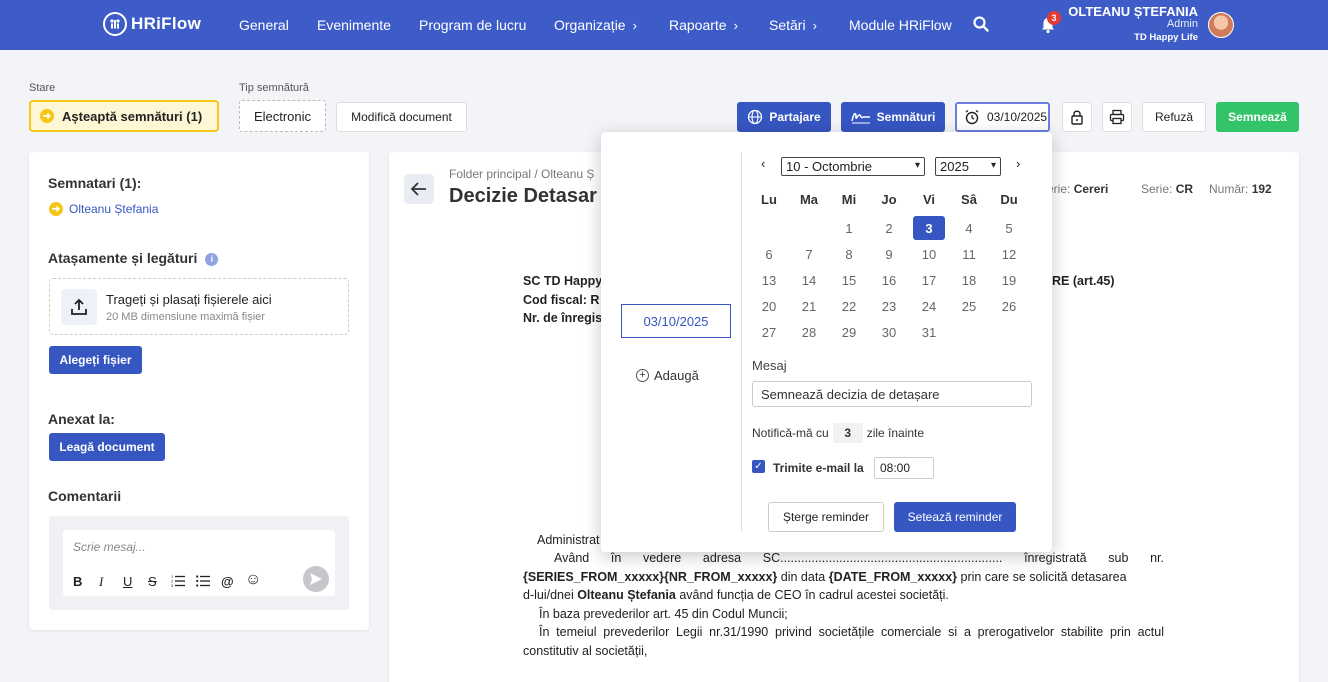 This screenshot has height=682, width=1328. I want to click on notify-days-input: 3, so click(847, 433).